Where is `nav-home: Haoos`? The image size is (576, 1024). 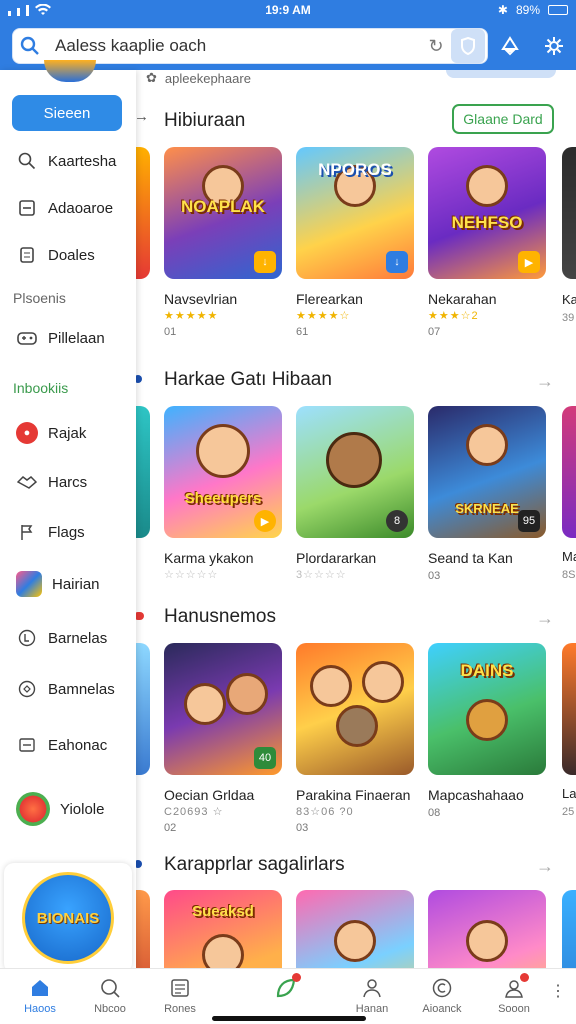
nav-home: Haoos is located at coordinates (40, 995).